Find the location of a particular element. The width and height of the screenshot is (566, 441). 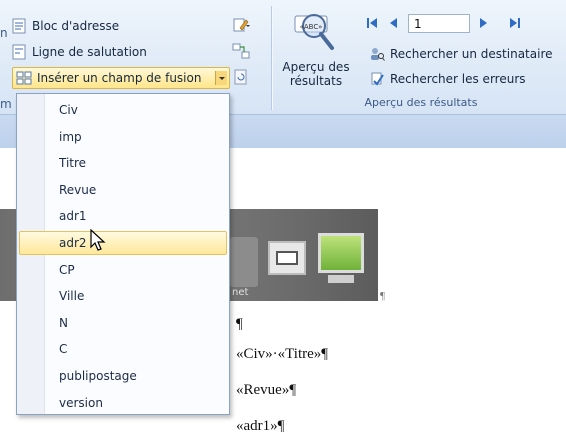

preview-results-label-line1: Aperçu des is located at coordinates (316, 67).